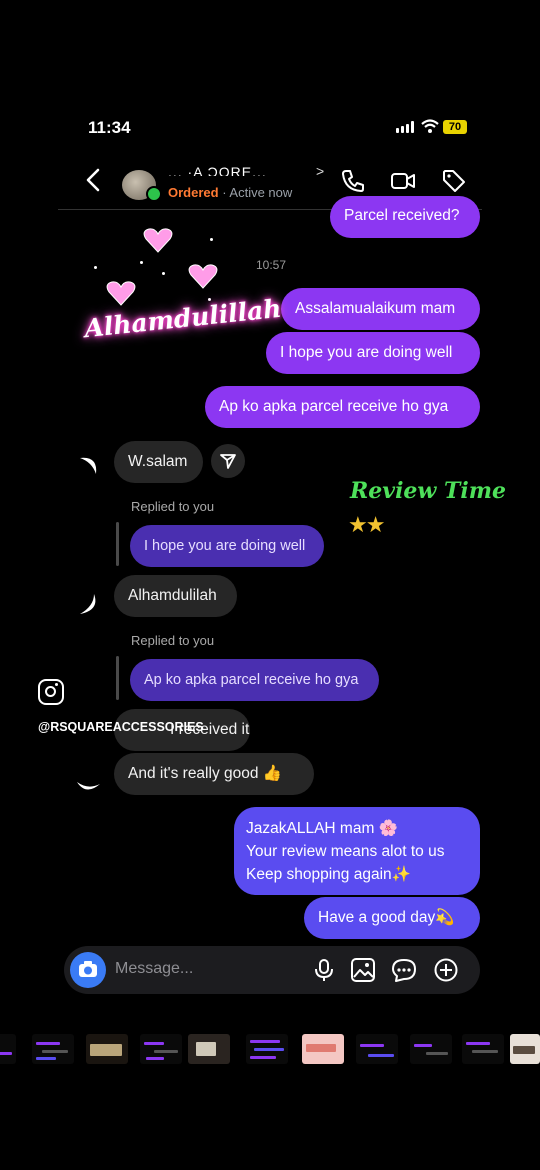  I want to click on back-chevron-icon, so click(94, 180).